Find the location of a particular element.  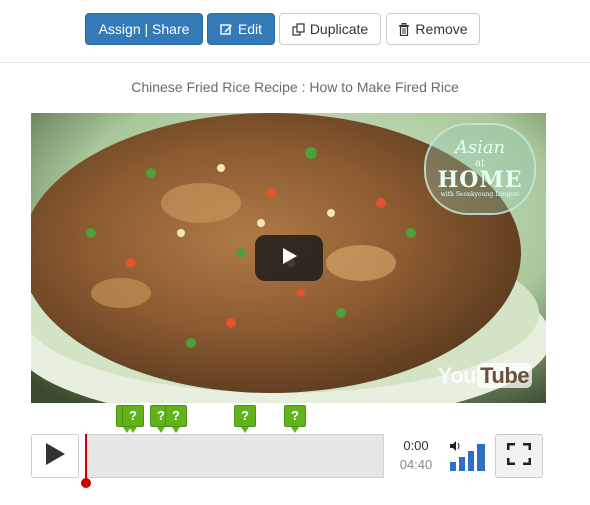

brand-line-1: Asian is located at coordinates (480, 147).